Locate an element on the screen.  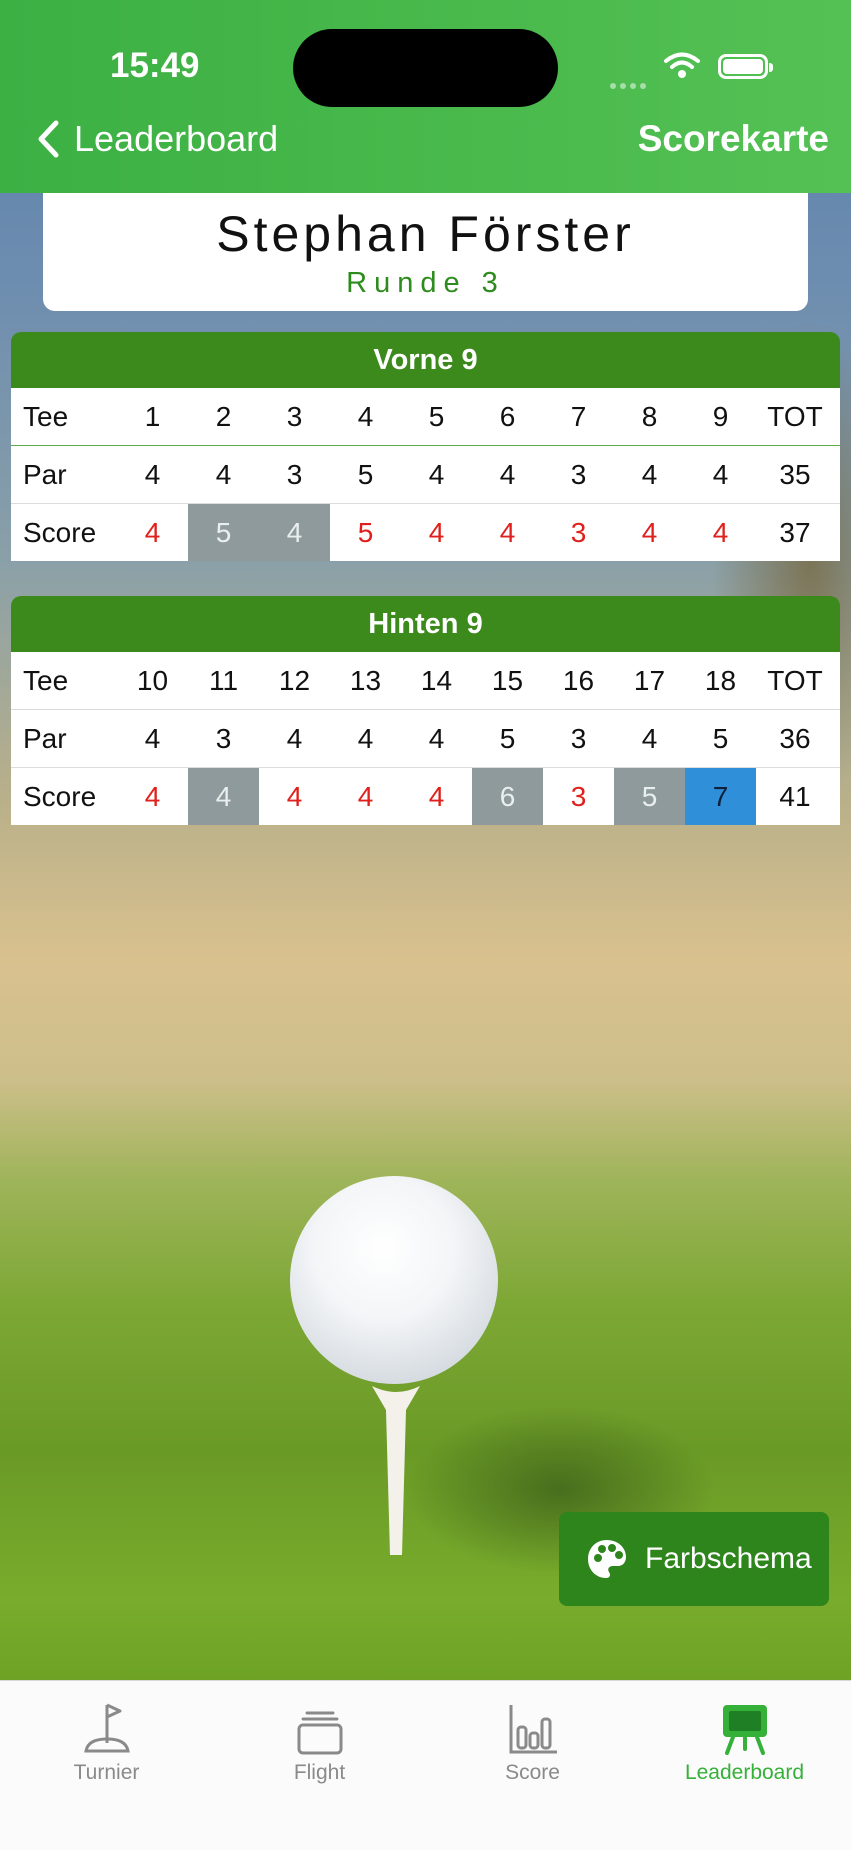
back-button: Leaderboard is located at coordinates (157, 139).